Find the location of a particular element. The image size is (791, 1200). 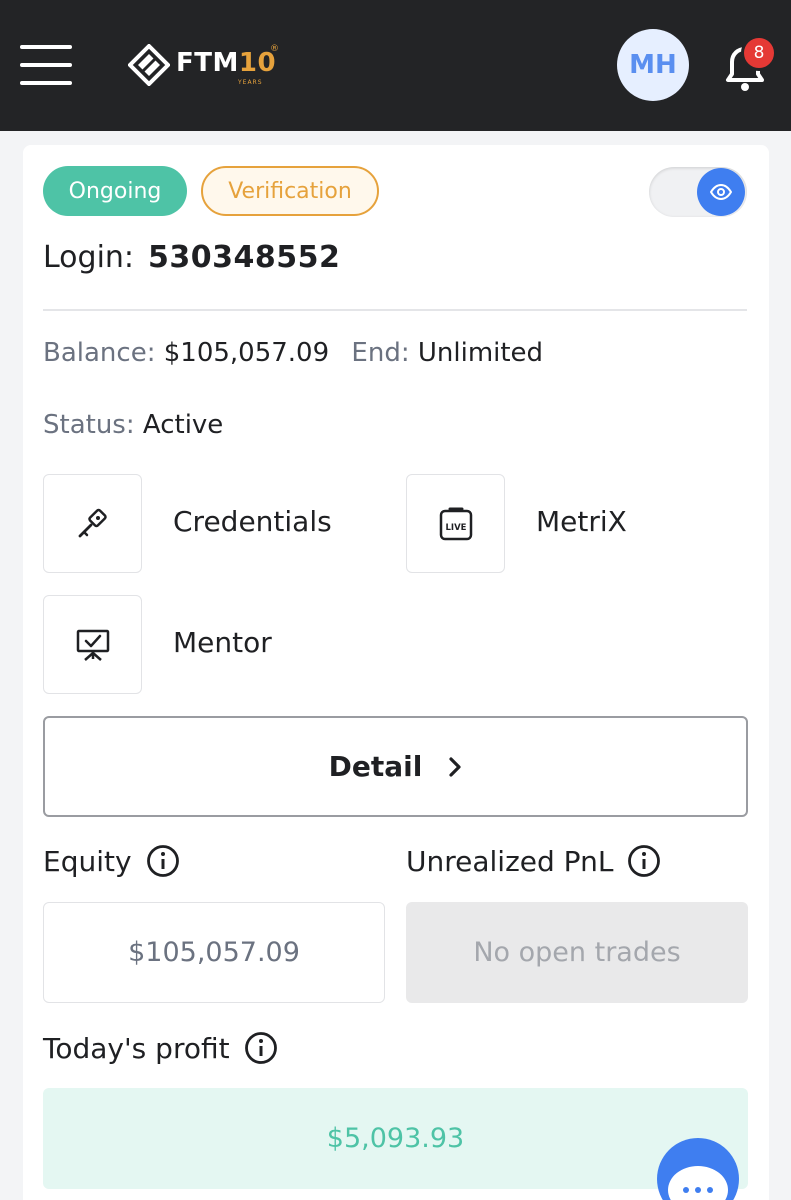

equity-value-box: $105,057.09 is located at coordinates (214, 952).